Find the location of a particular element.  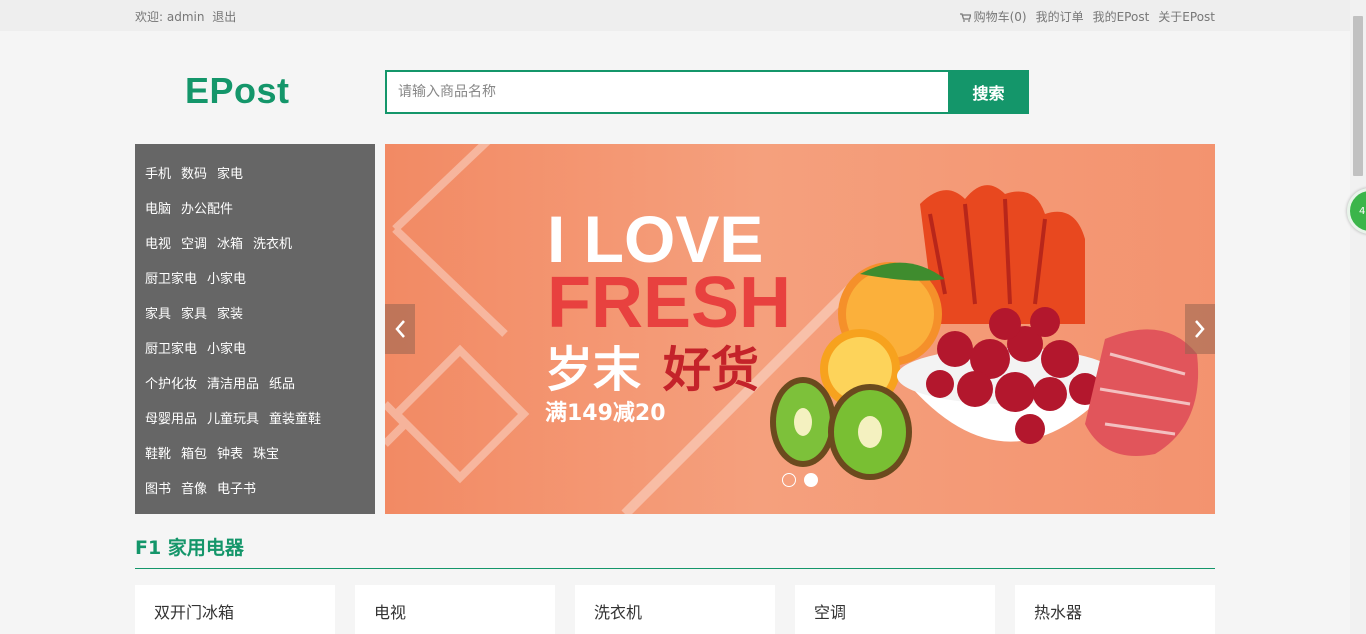

banner-prev-button is located at coordinates (400, 329).